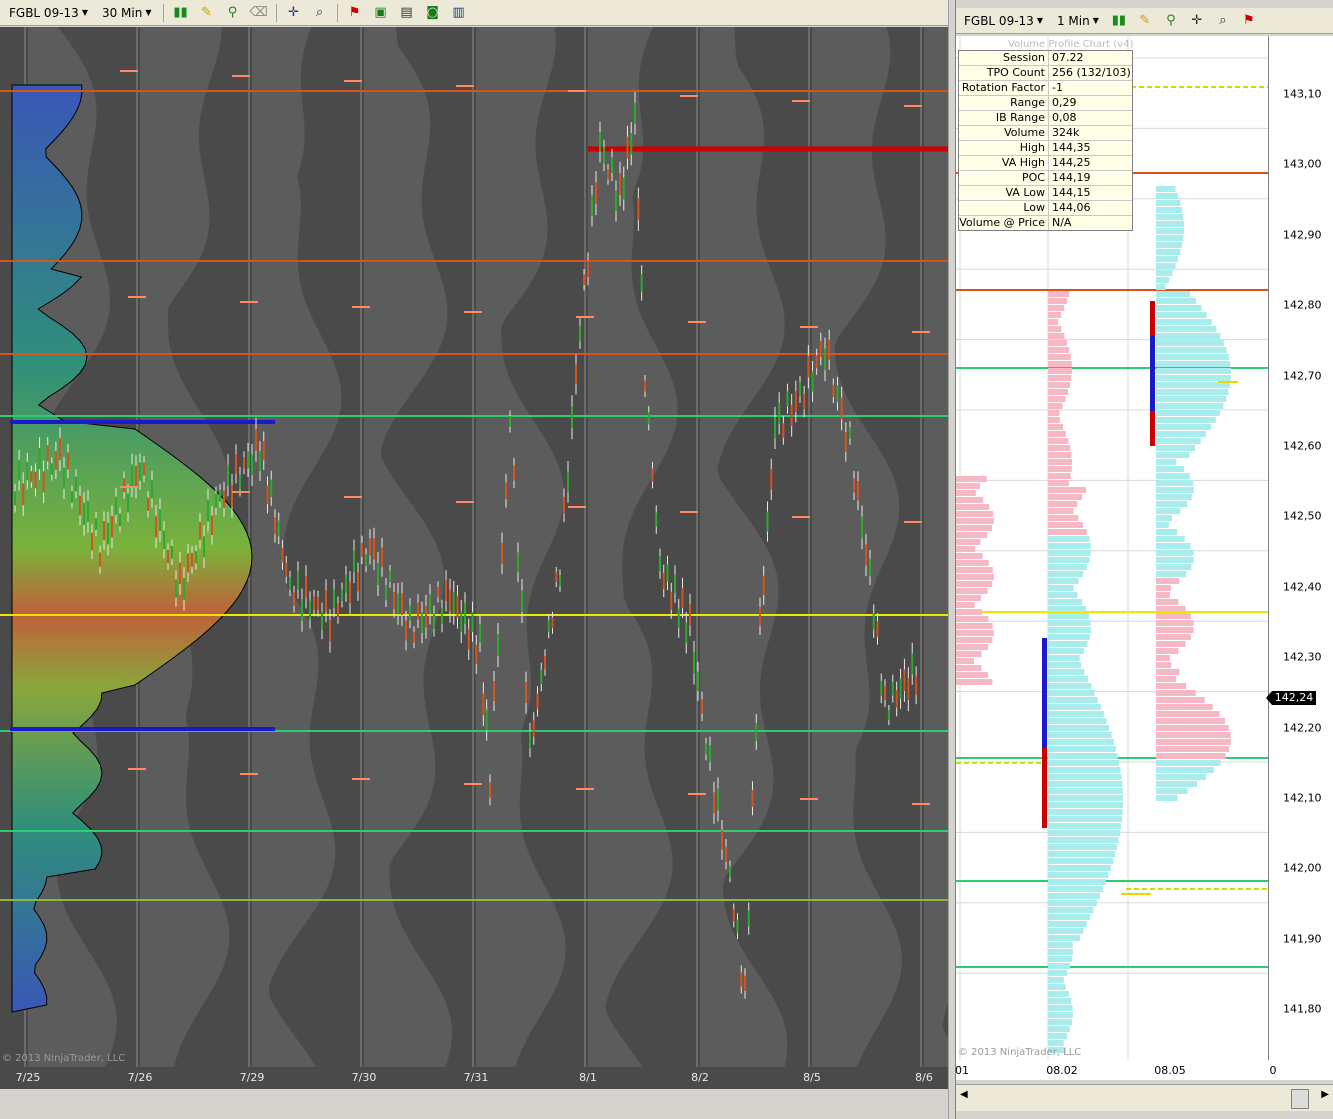 The width and height of the screenshot is (1333, 1119). What do you see at coordinates (1302, 376) in the screenshot?
I see `price-tick-label: 142,70` at bounding box center [1302, 376].